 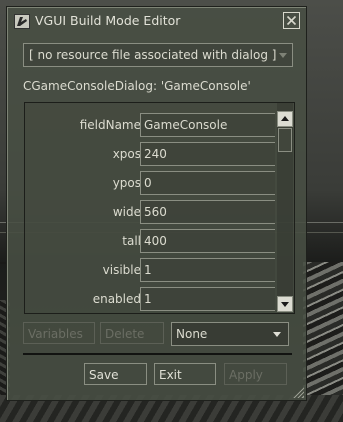 I want to click on footer-divider, so click(x=157, y=354).